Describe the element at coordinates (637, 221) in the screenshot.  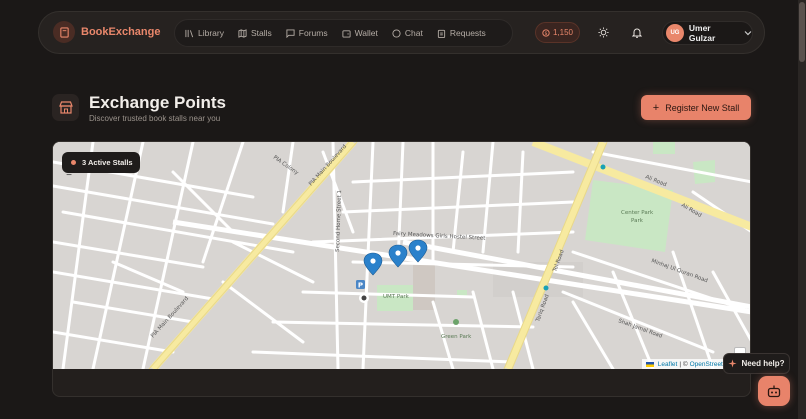
I see `map-label: Park` at that location.